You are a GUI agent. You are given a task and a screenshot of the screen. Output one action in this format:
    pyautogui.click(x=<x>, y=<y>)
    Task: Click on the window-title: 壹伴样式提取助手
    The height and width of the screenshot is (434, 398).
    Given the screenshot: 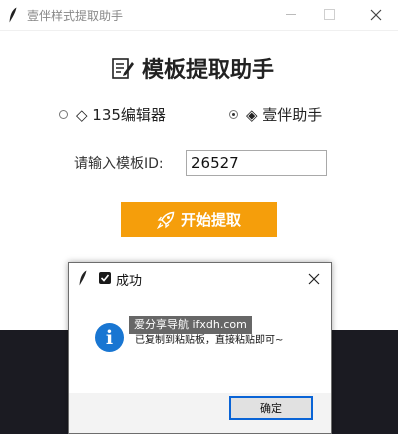 What is the action you would take?
    pyautogui.click(x=75, y=16)
    